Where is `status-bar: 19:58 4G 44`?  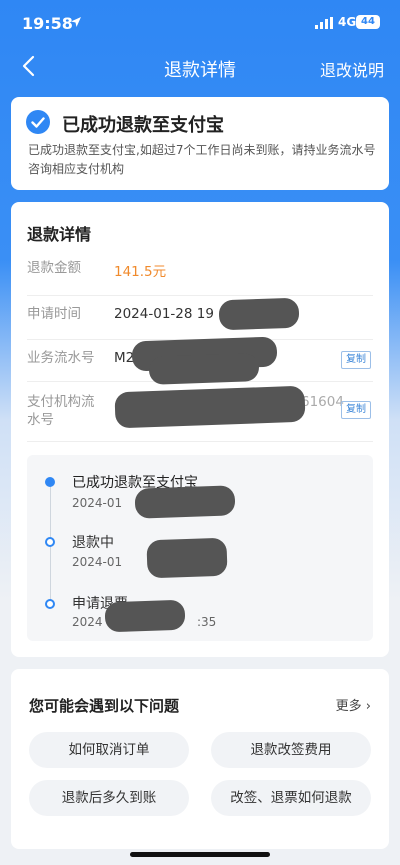
status-bar: 19:58 4G 44 is located at coordinates (200, 22).